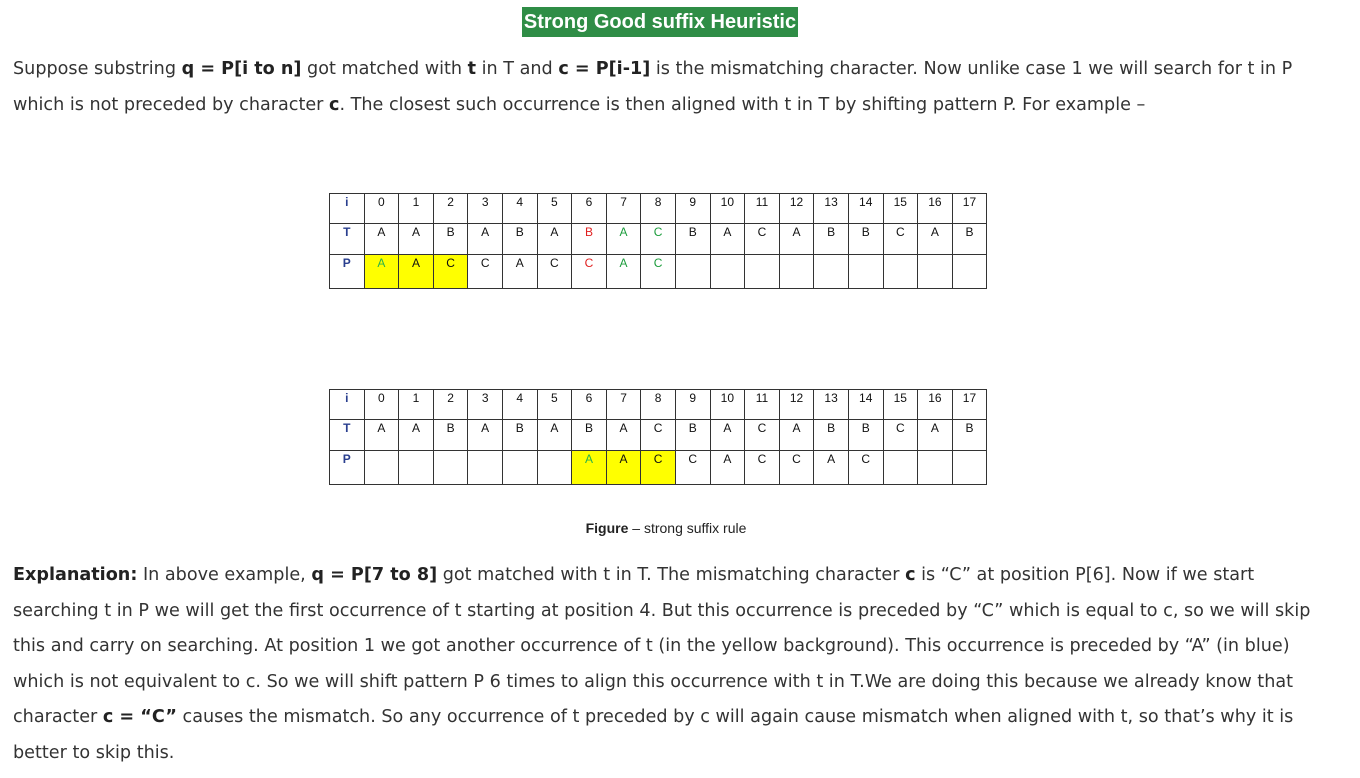  I want to click on pattern-cell-matched: C, so click(658, 271).